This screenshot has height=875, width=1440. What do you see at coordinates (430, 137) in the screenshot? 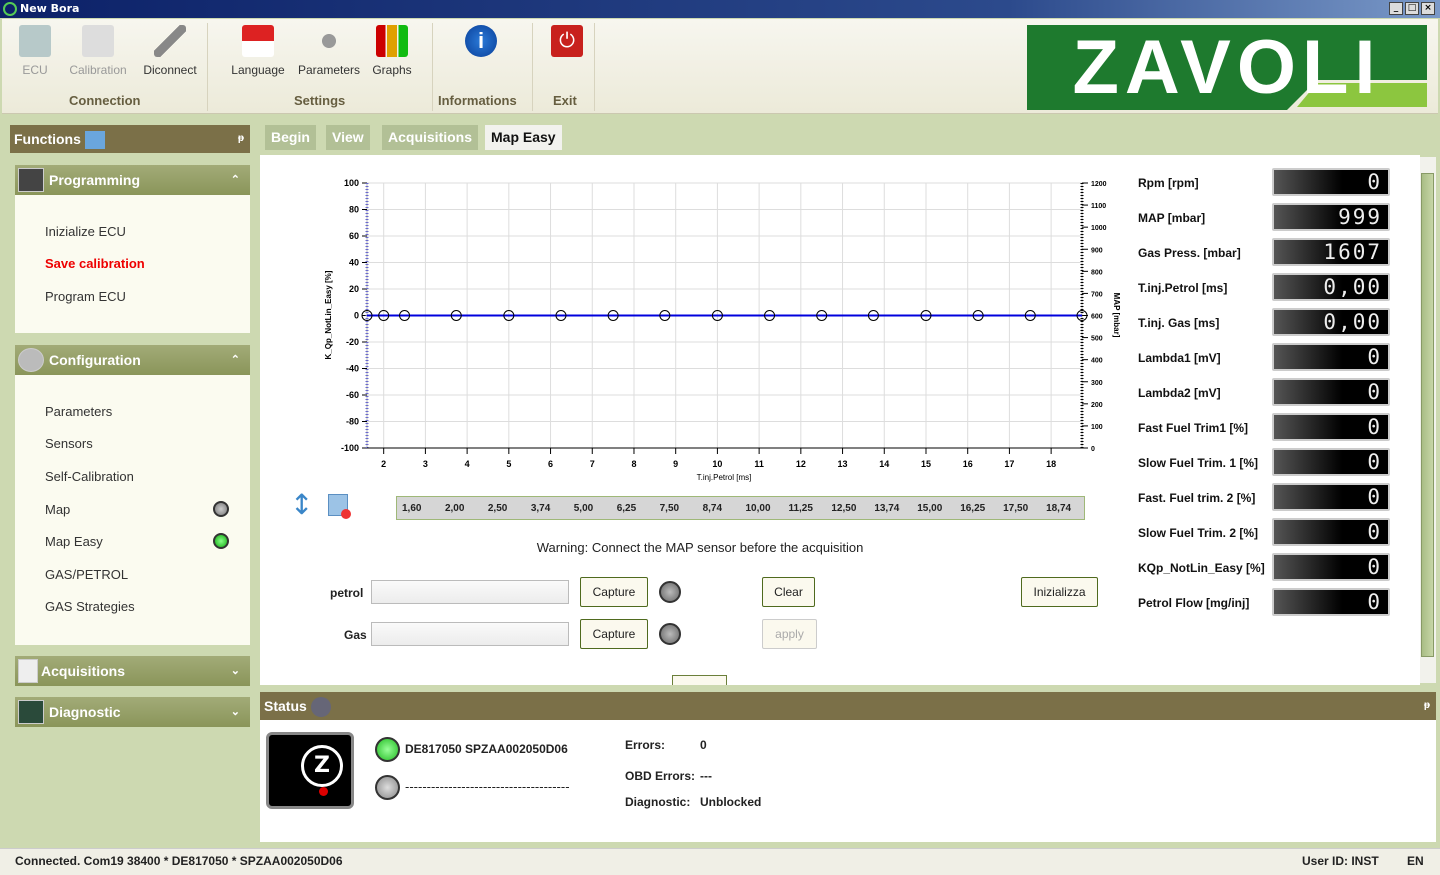
I see `tab-acquisitions: Acquisitions` at bounding box center [430, 137].